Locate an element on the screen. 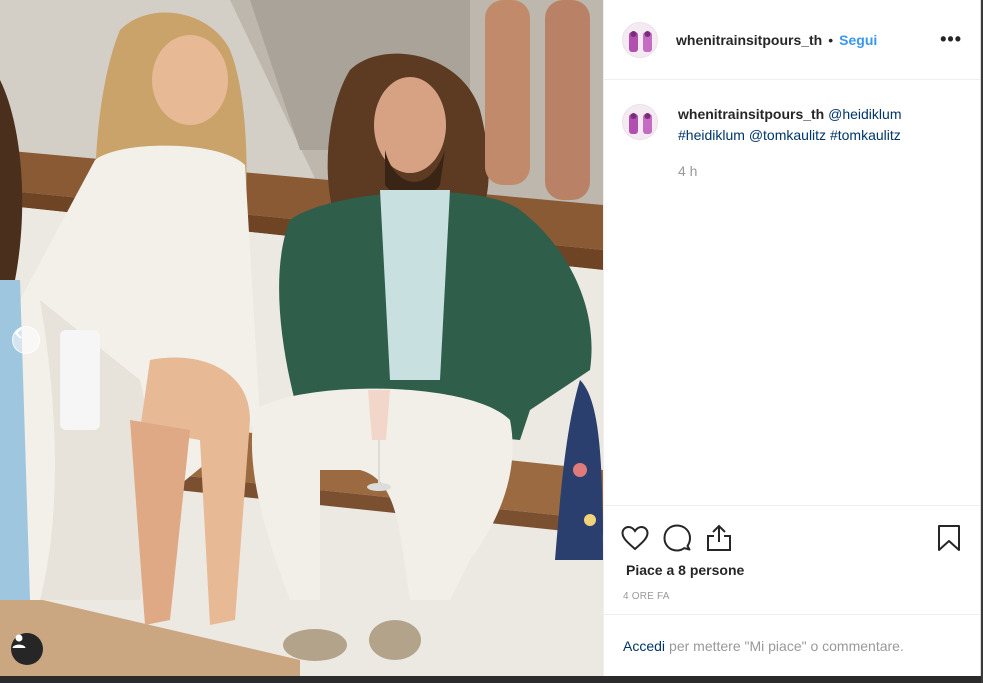 The width and height of the screenshot is (983, 683). action-icons is located at coordinates (792, 532).